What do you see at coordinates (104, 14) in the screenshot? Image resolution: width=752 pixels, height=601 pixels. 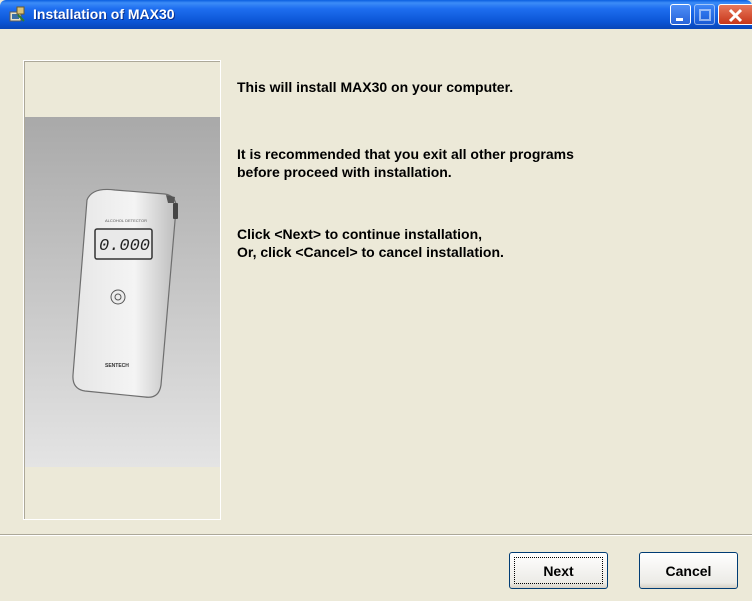 I see `window-title: Installation of MAX30` at bounding box center [104, 14].